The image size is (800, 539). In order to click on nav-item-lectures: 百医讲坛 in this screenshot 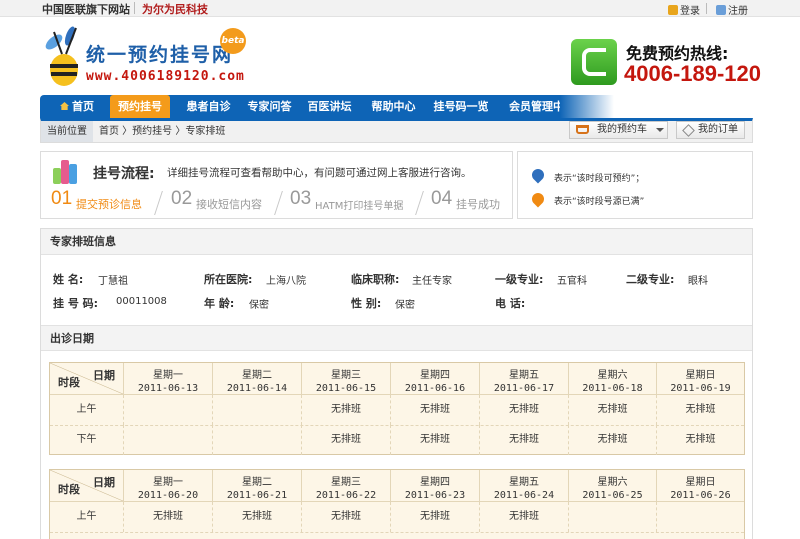, I will do `click(329, 106)`.